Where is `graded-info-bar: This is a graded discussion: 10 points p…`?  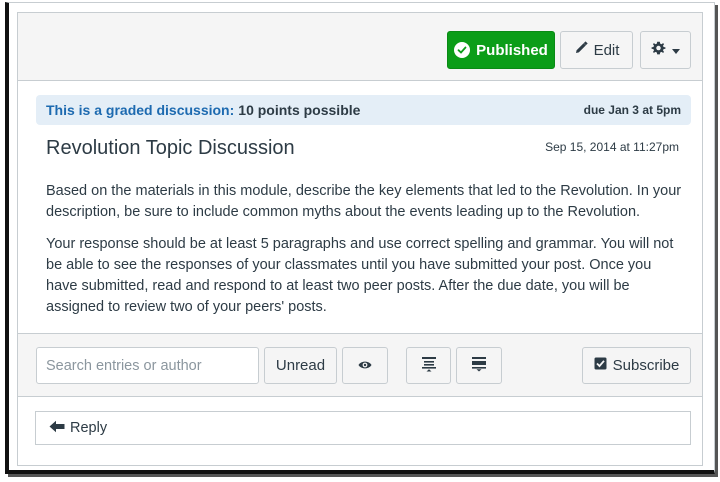 graded-info-bar: This is a graded discussion: 10 points p… is located at coordinates (363, 110).